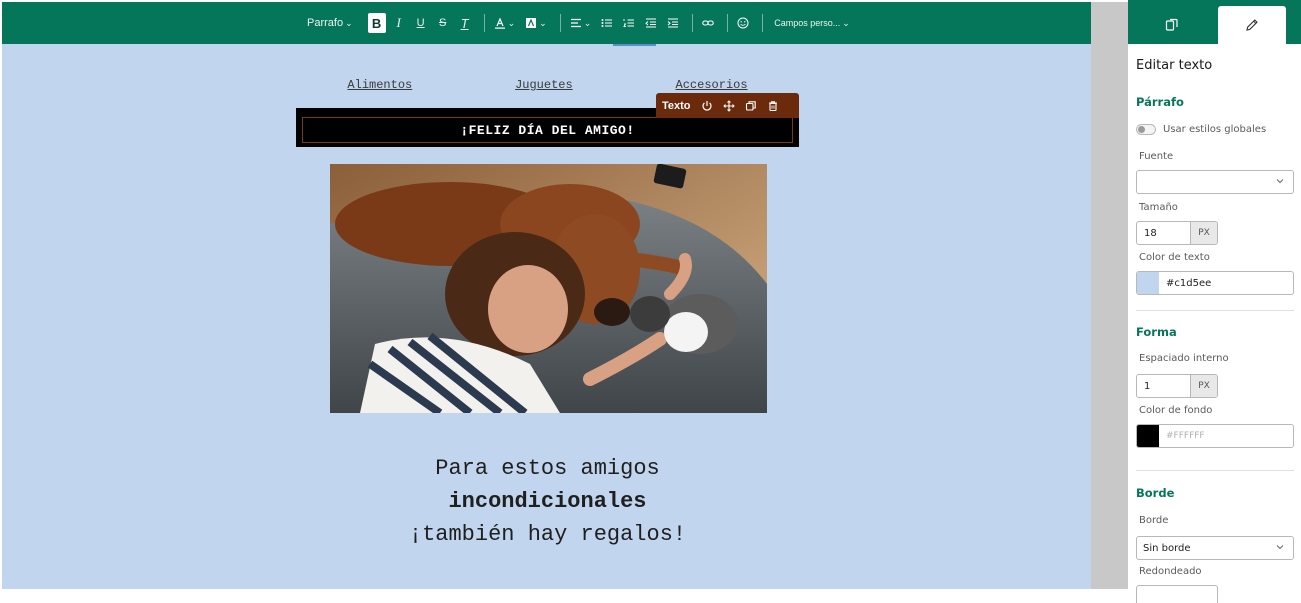  I want to click on bg-color-label: Color de fondo, so click(1176, 410).